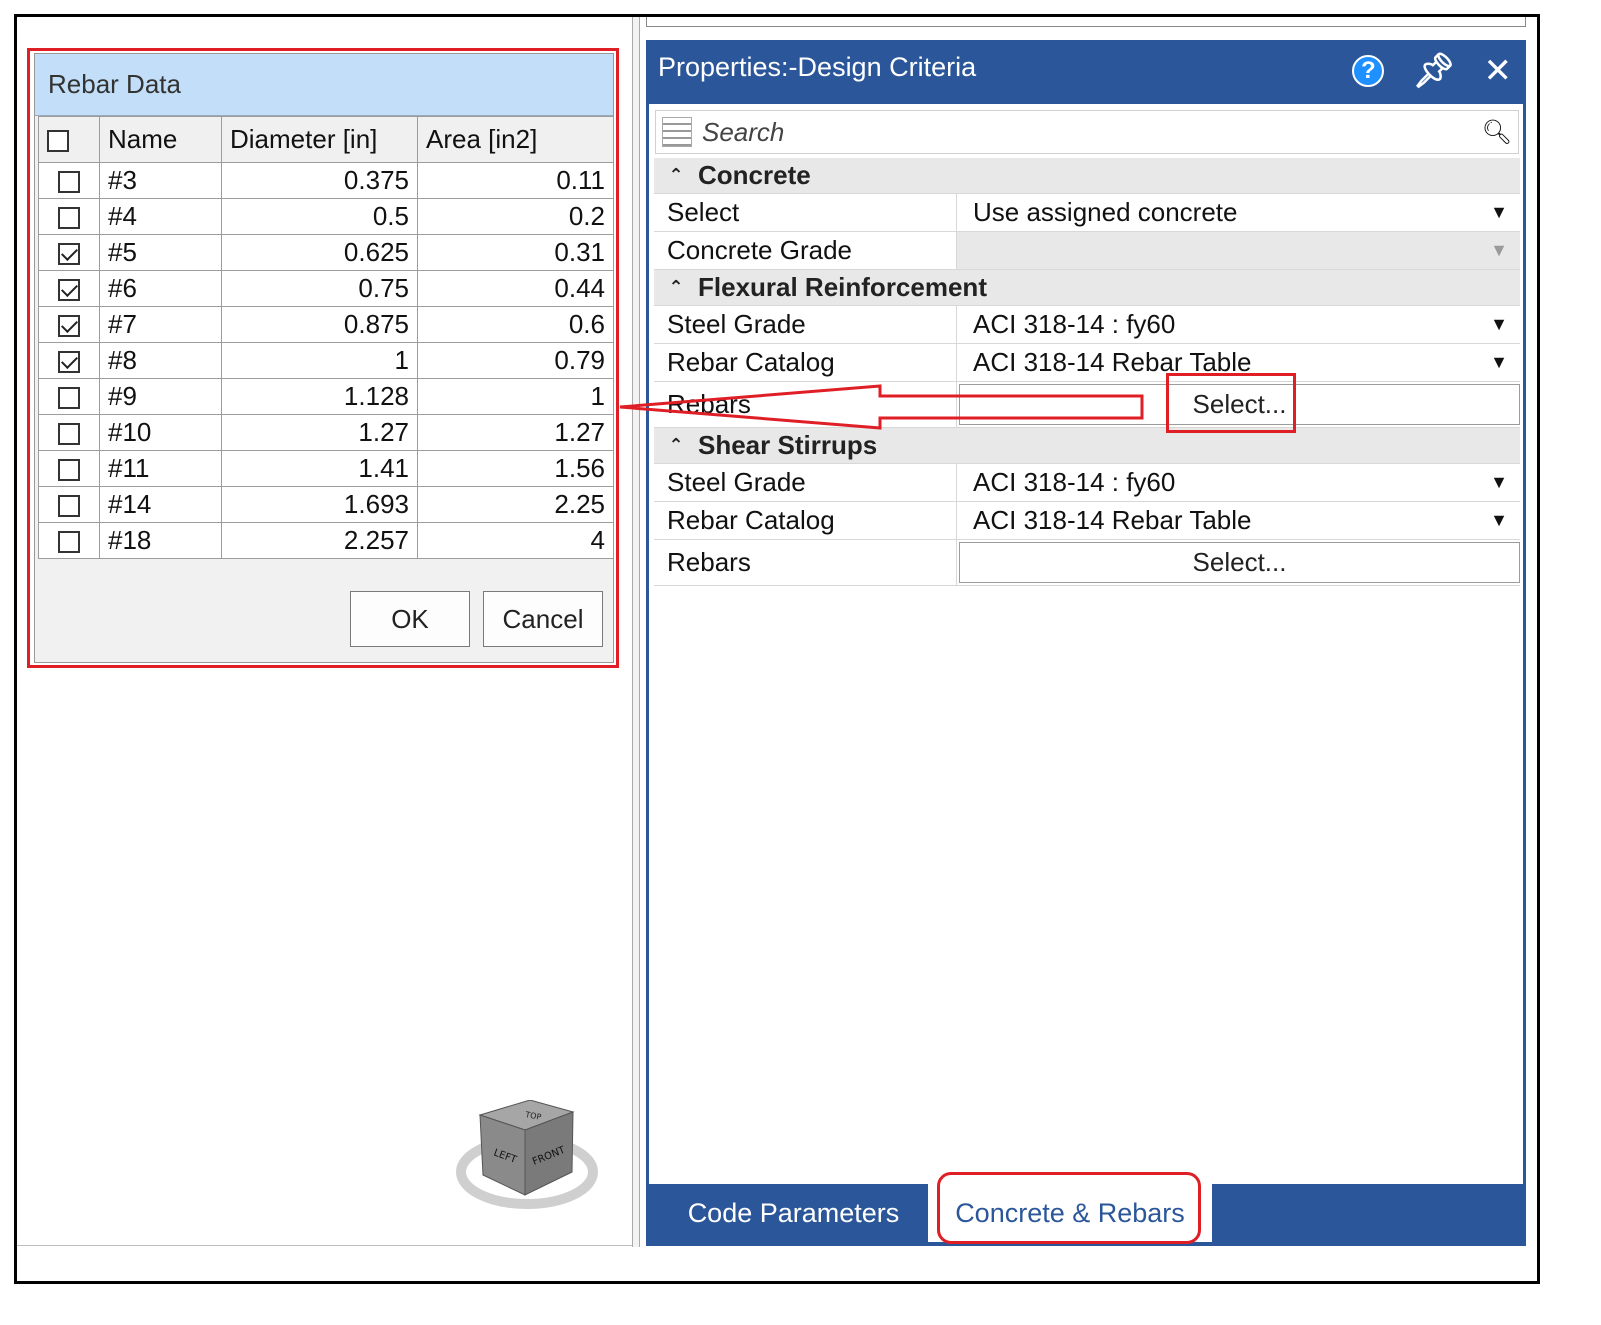  What do you see at coordinates (160, 180) in the screenshot?
I see `cell-name: #3` at bounding box center [160, 180].